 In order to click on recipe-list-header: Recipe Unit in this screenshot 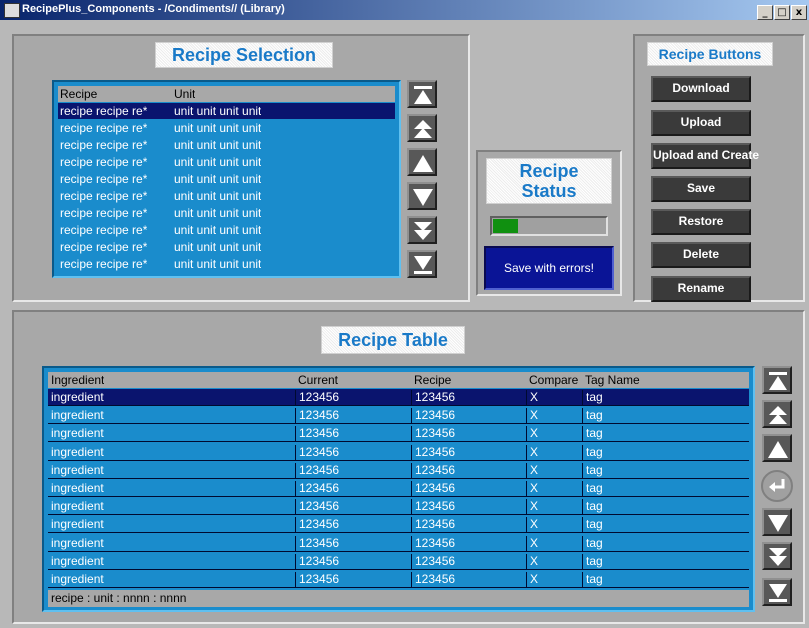, I will do `click(226, 94)`.